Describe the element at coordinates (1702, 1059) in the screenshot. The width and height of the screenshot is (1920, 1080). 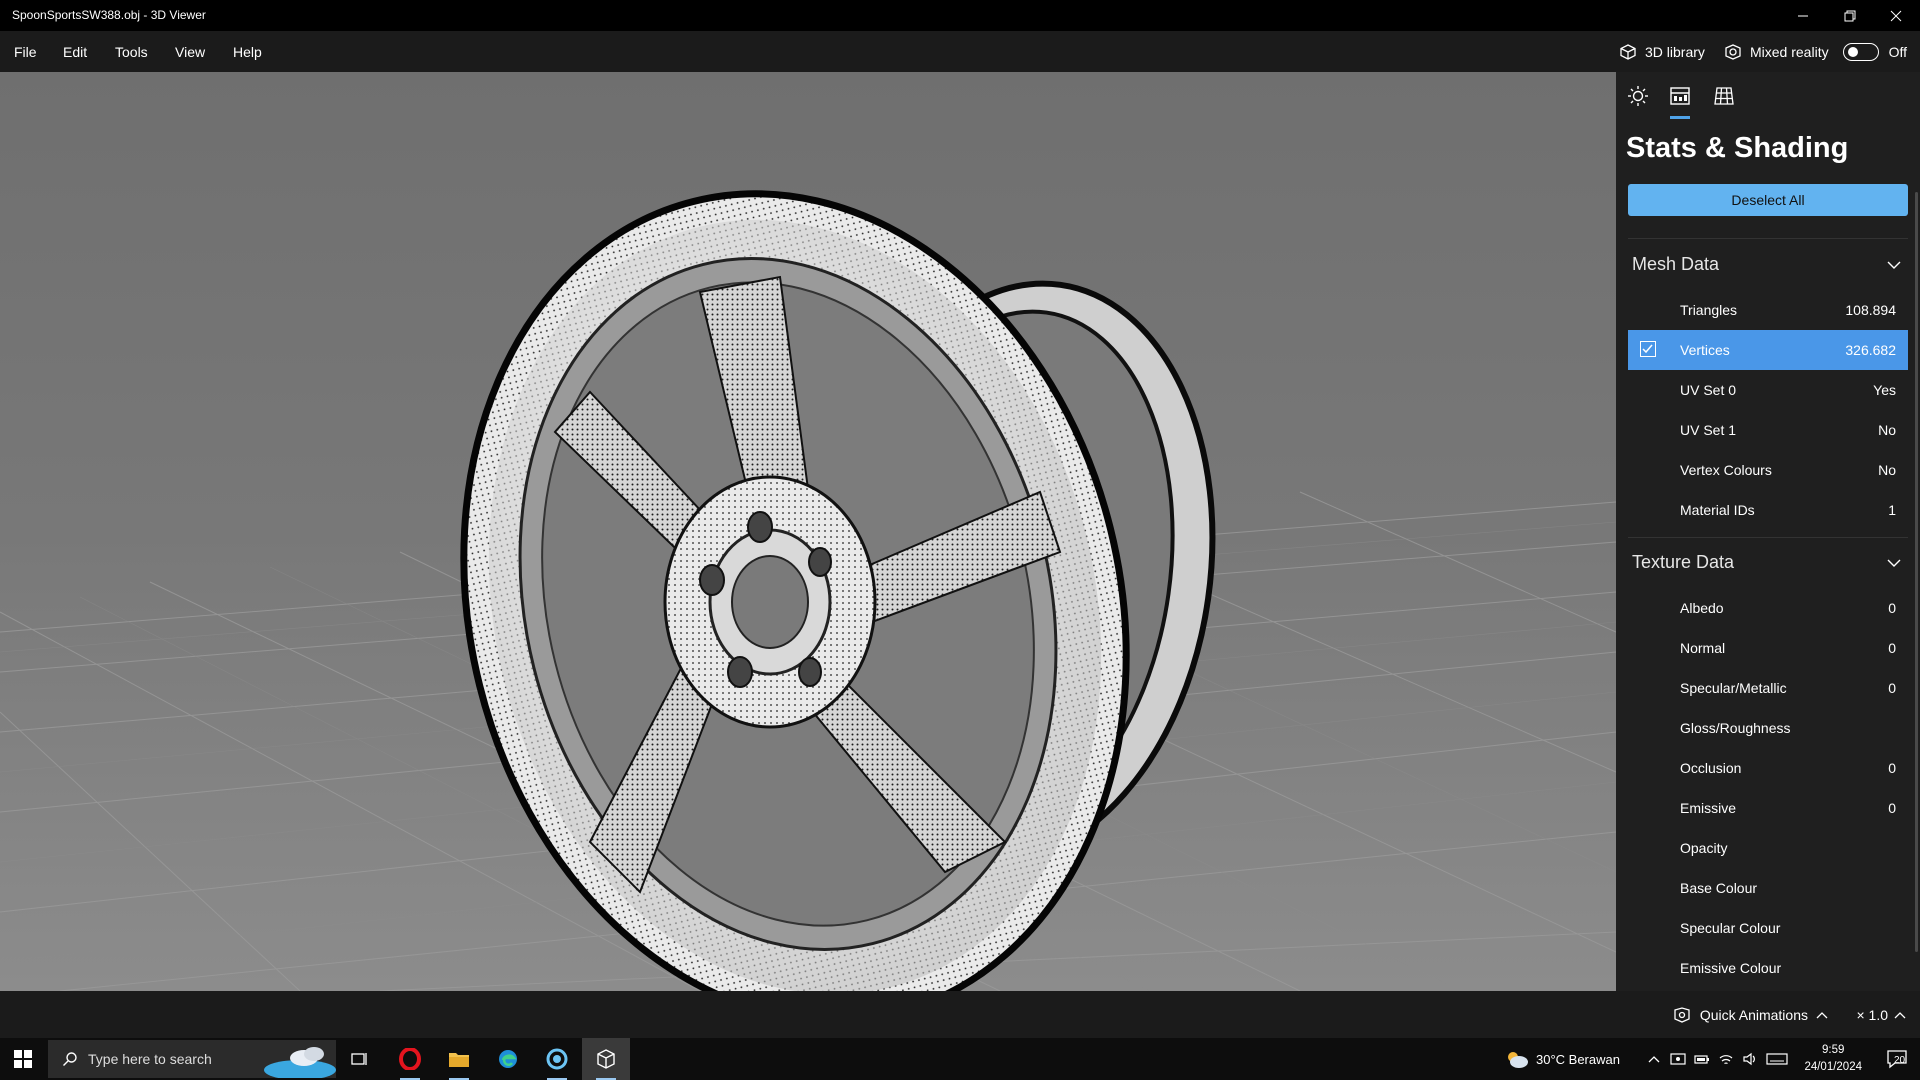
I see `battery-icon` at that location.